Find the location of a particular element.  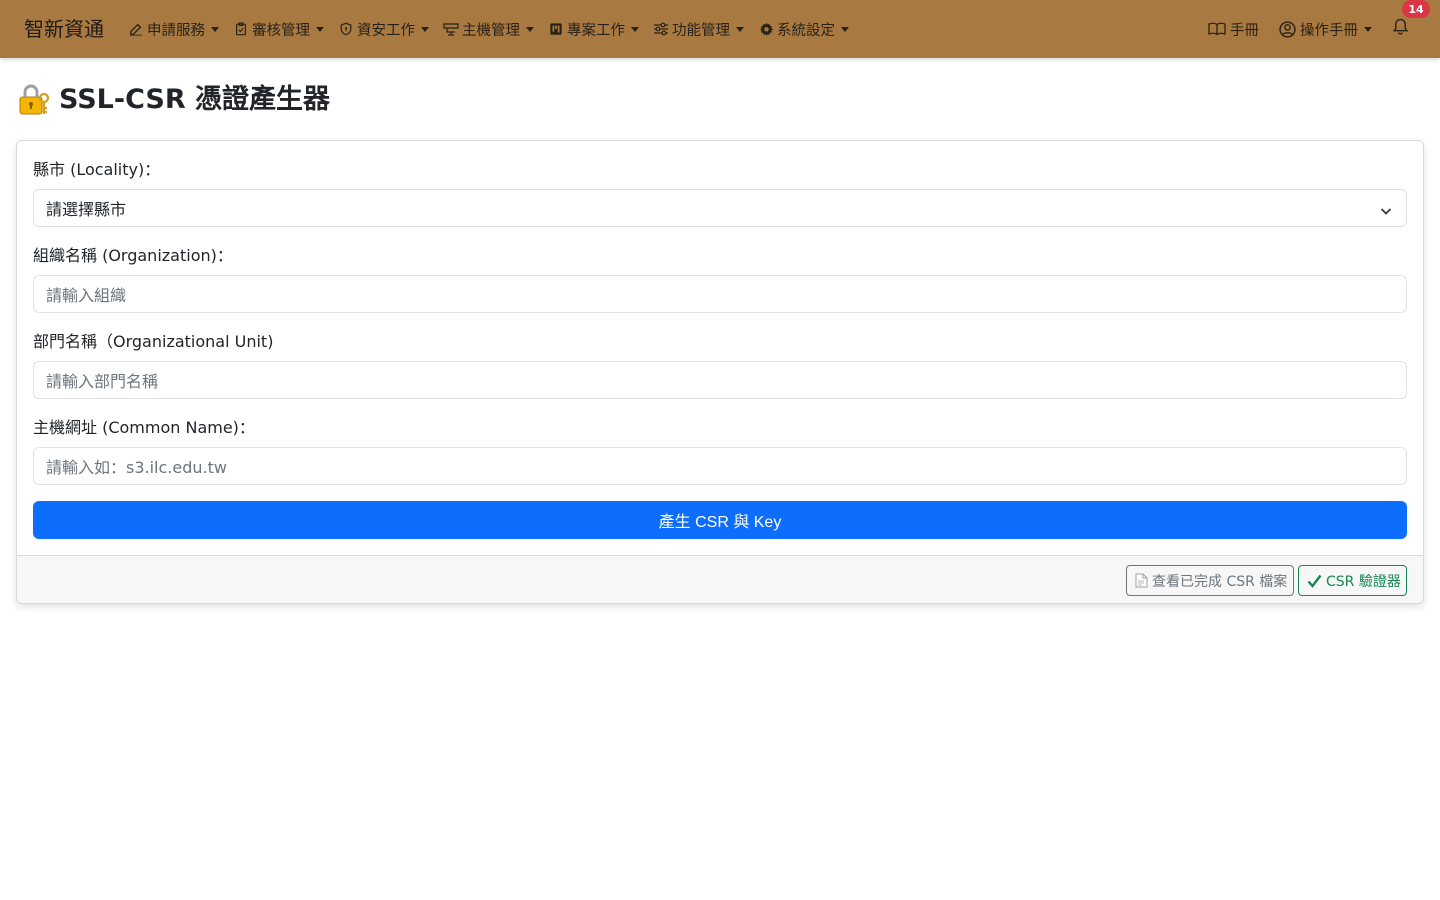

page-title-text: SSL-CSR 憑證產生器 is located at coordinates (195, 99).